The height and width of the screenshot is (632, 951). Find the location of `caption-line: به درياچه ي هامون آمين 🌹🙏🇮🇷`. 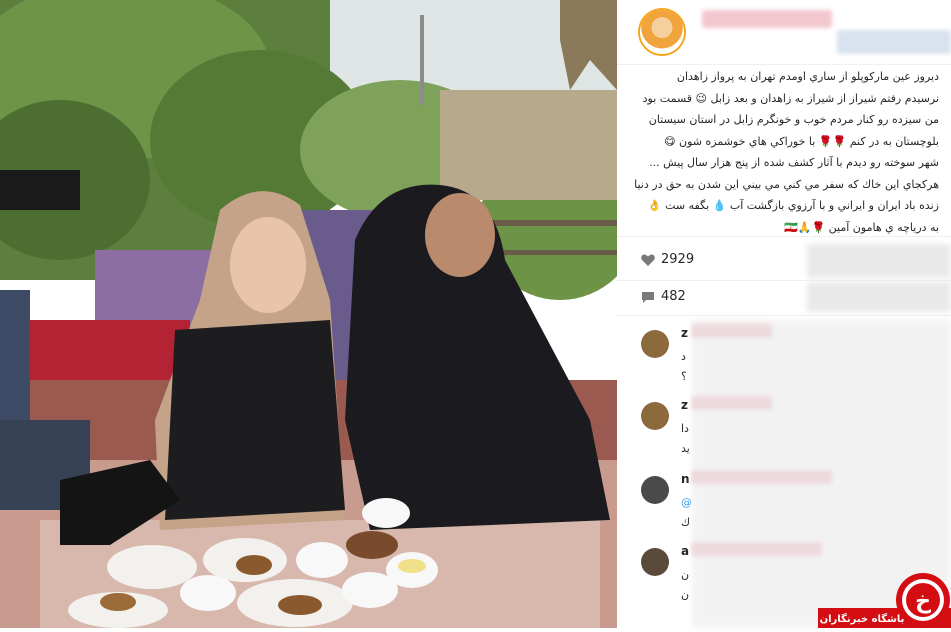

caption-line: به درياچه ي هامون آمين 🌹🙏🇮🇷 is located at coordinates (861, 227).